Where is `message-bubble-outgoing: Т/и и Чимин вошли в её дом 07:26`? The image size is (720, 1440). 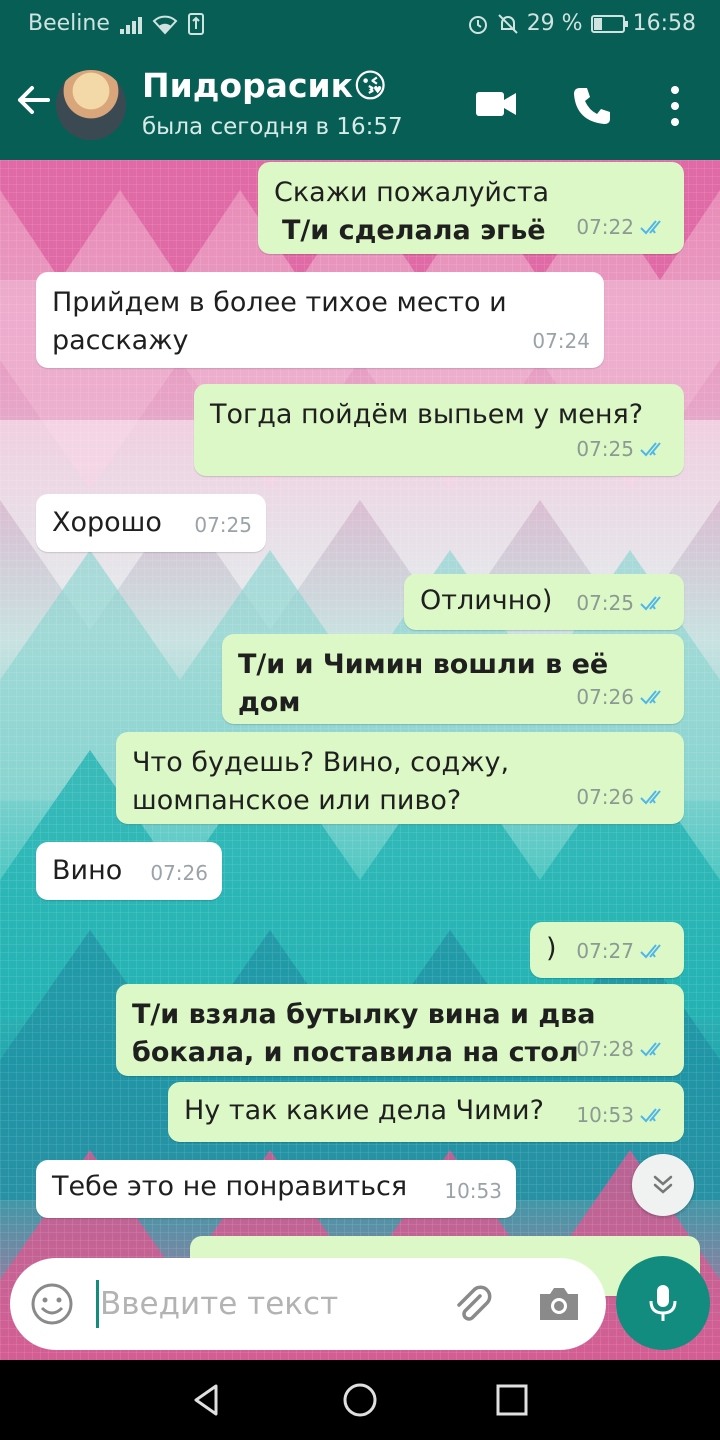 message-bubble-outgoing: Т/и и Чимин вошли в её дом 07:26 is located at coordinates (453, 679).